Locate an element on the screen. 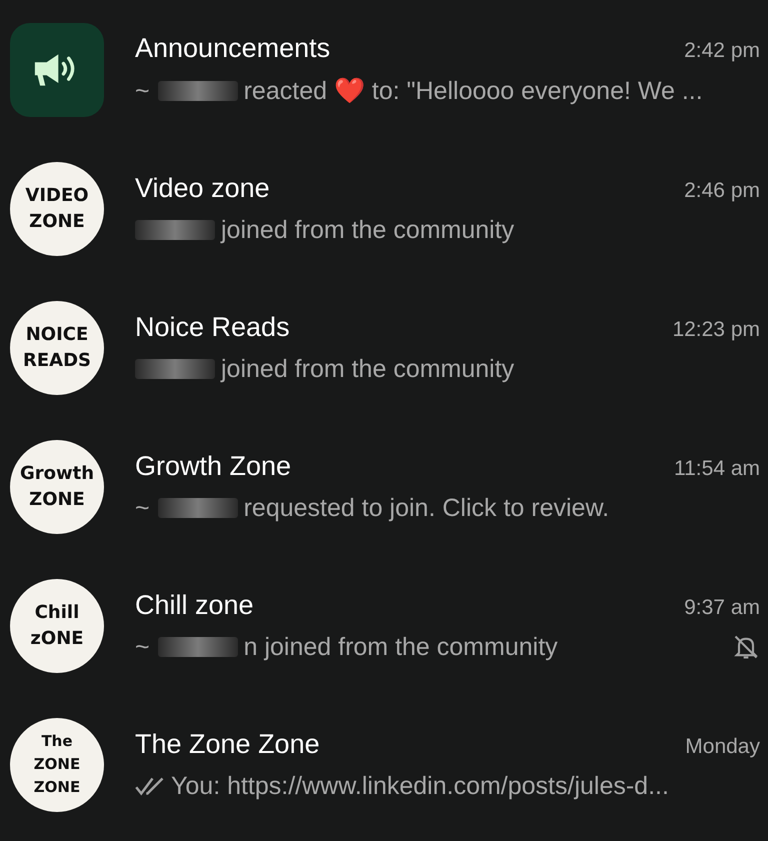 The height and width of the screenshot is (841, 768). chat-name: Video zone is located at coordinates (202, 188).